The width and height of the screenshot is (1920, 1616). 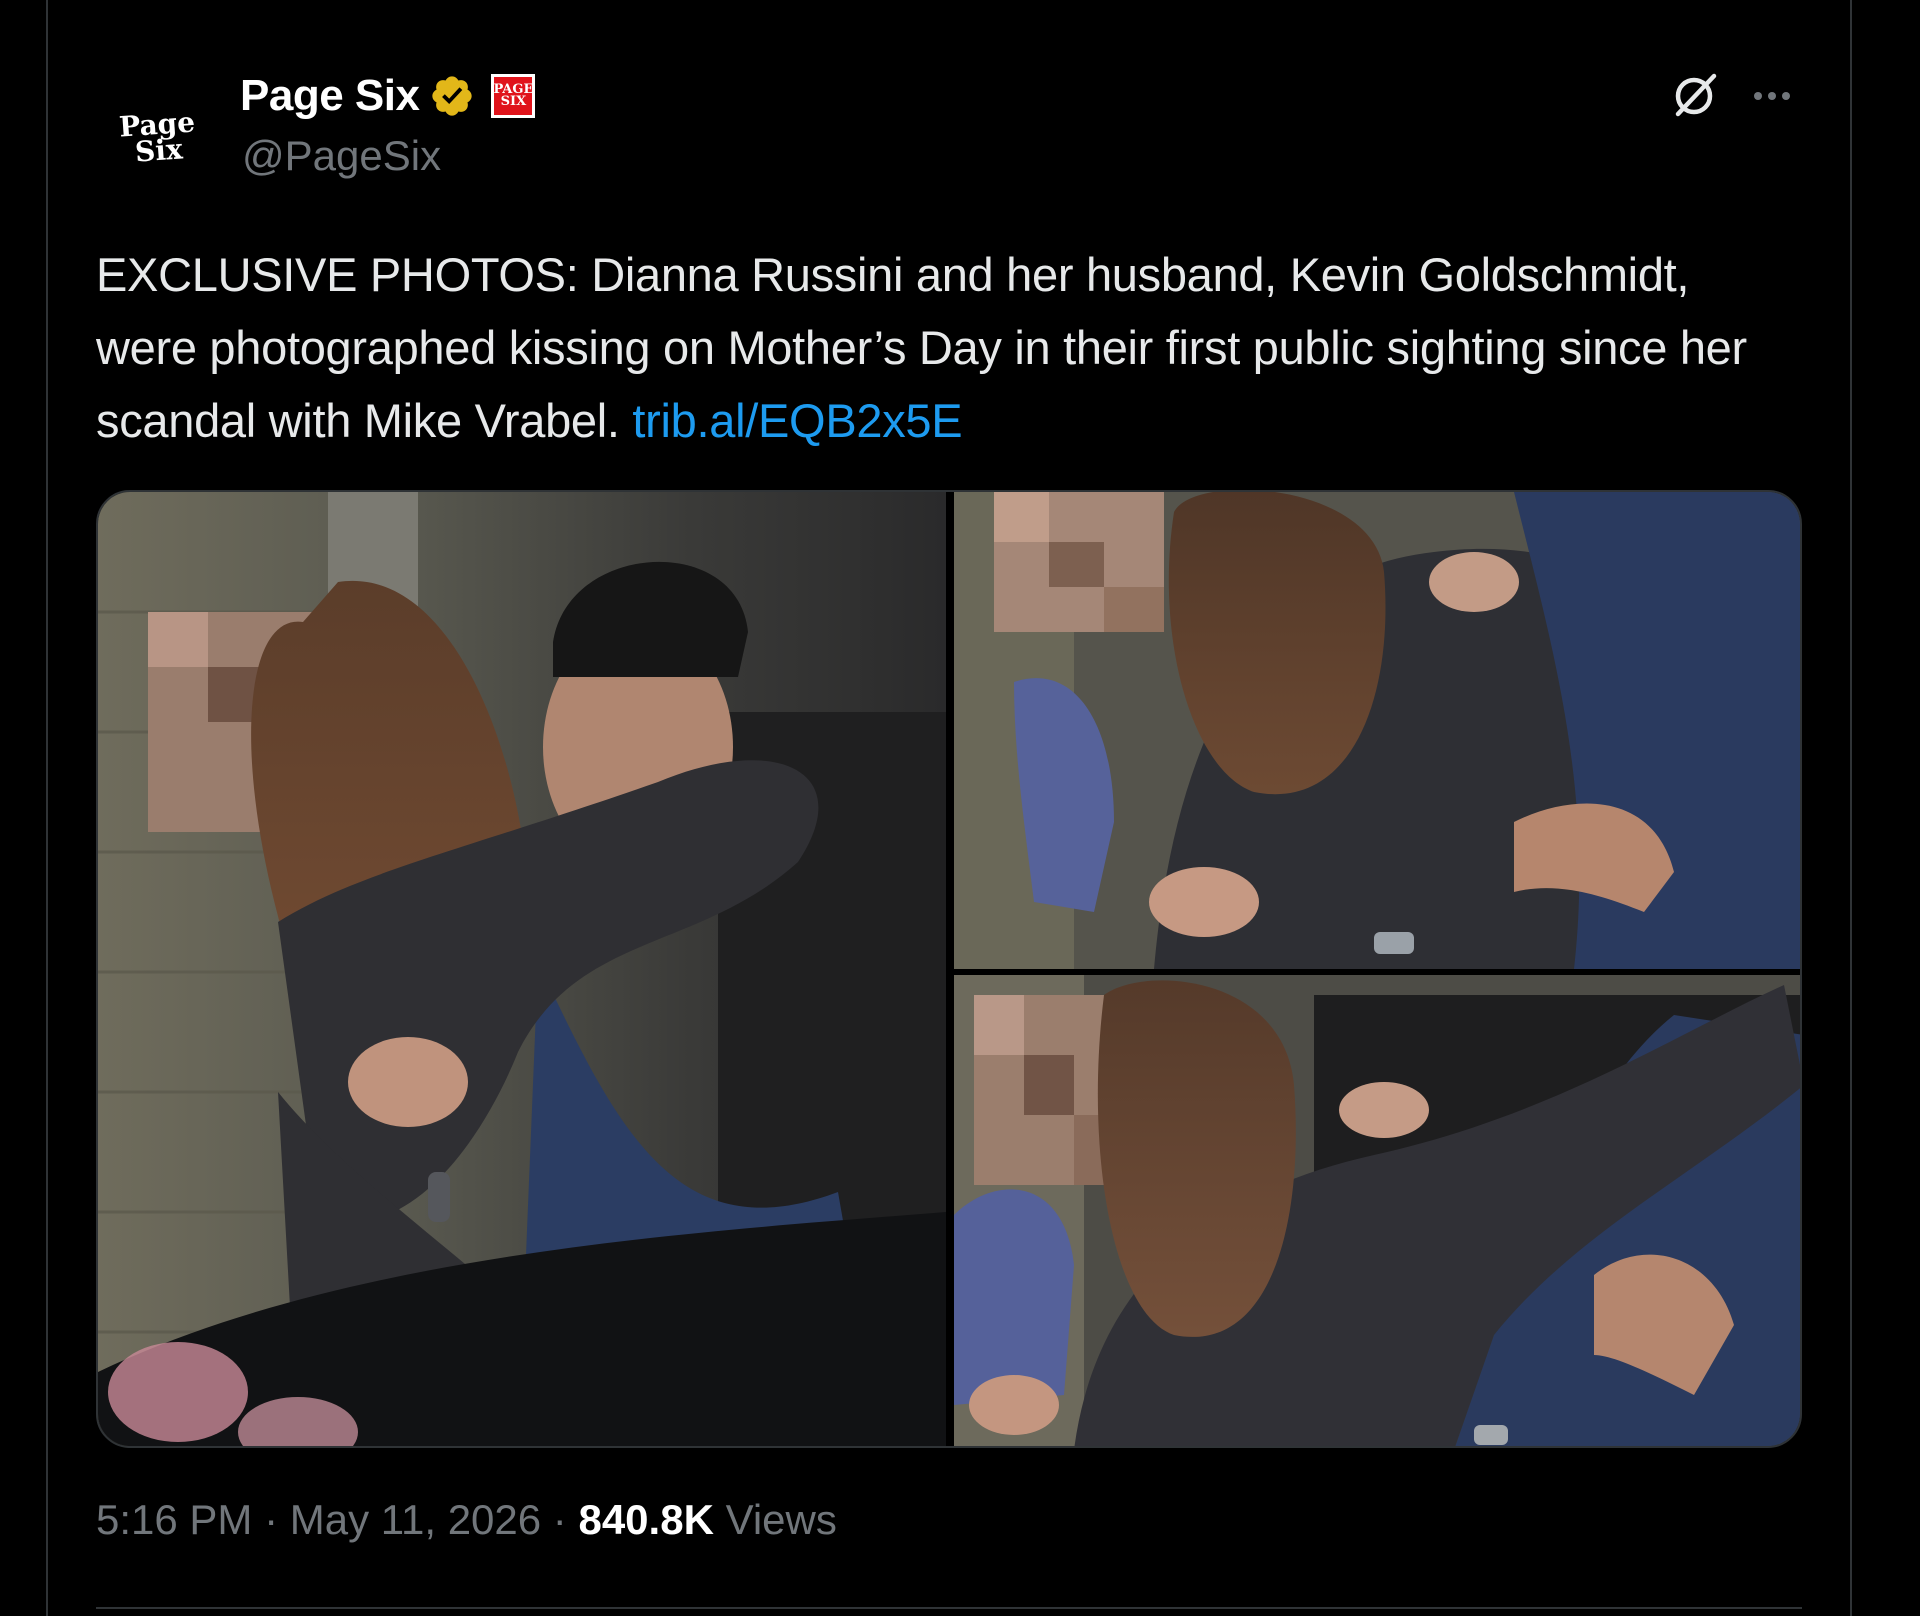 I want to click on tweet-meta-row: 5:16 PM · May 11, 2026 · 840.8K Views, so click(x=466, y=1520).